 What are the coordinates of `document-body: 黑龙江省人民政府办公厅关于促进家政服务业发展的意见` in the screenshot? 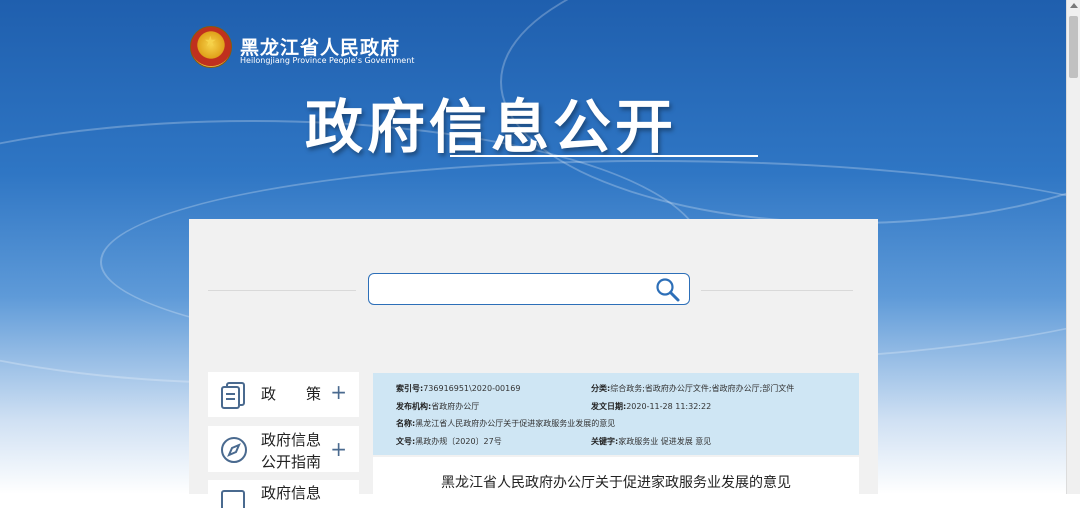 It's located at (616, 475).